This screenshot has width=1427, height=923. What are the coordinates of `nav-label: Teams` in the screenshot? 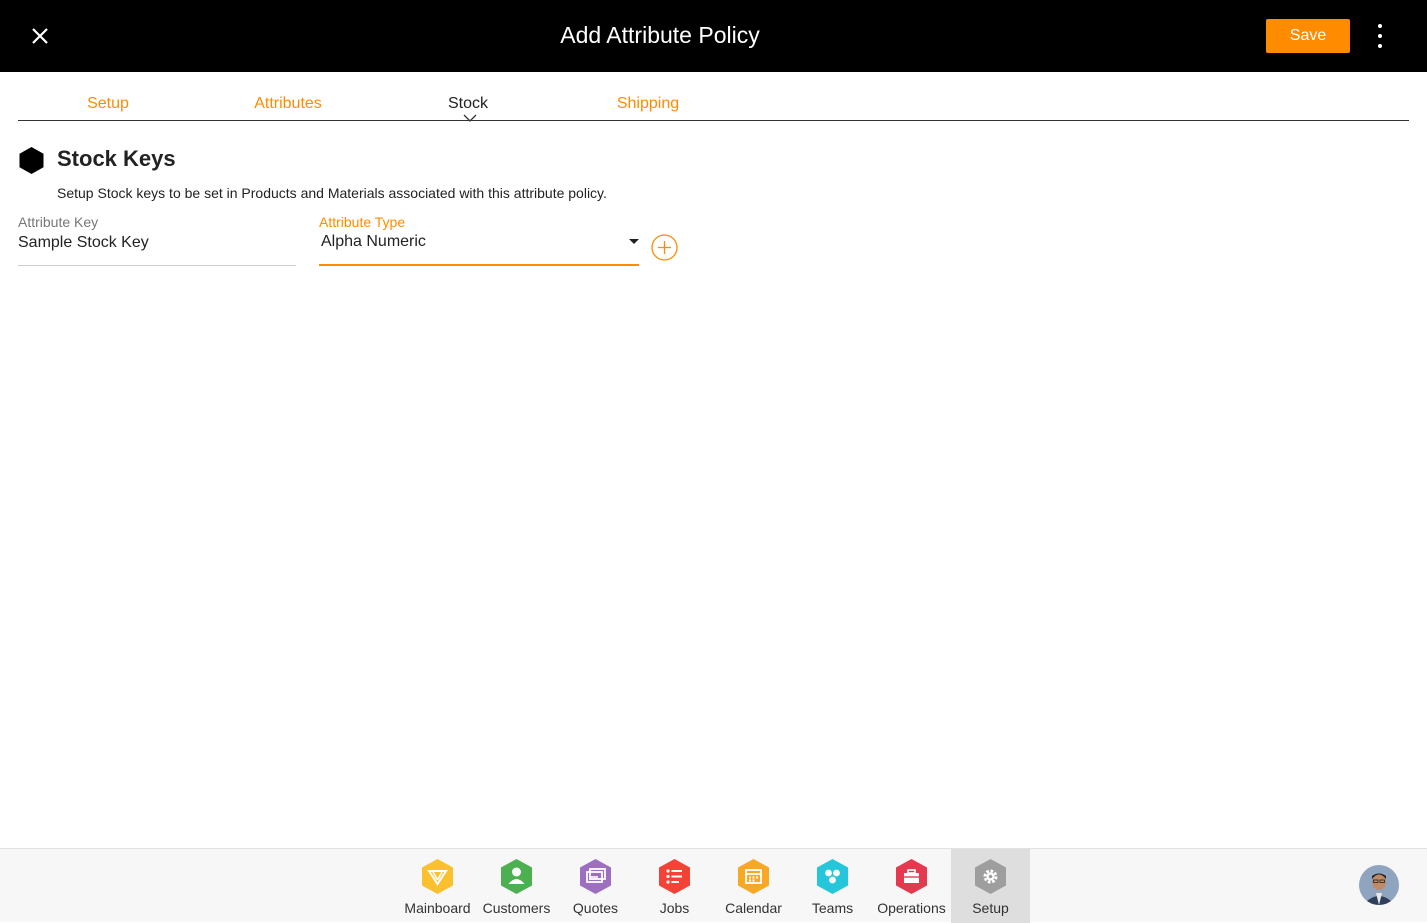 It's located at (832, 908).